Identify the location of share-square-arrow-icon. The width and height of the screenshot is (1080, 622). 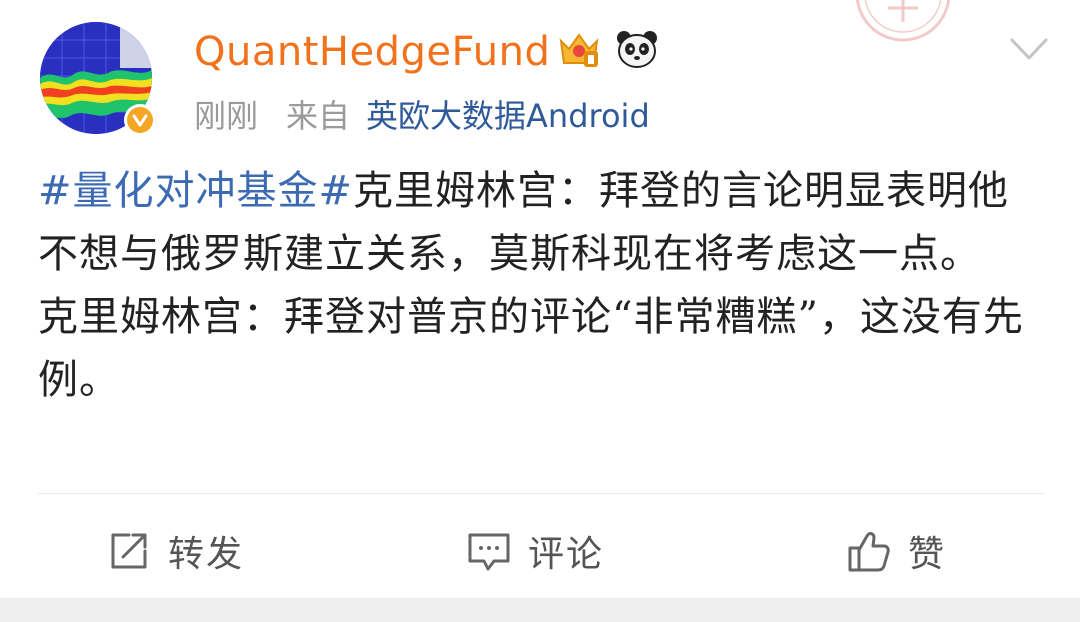
(129, 551).